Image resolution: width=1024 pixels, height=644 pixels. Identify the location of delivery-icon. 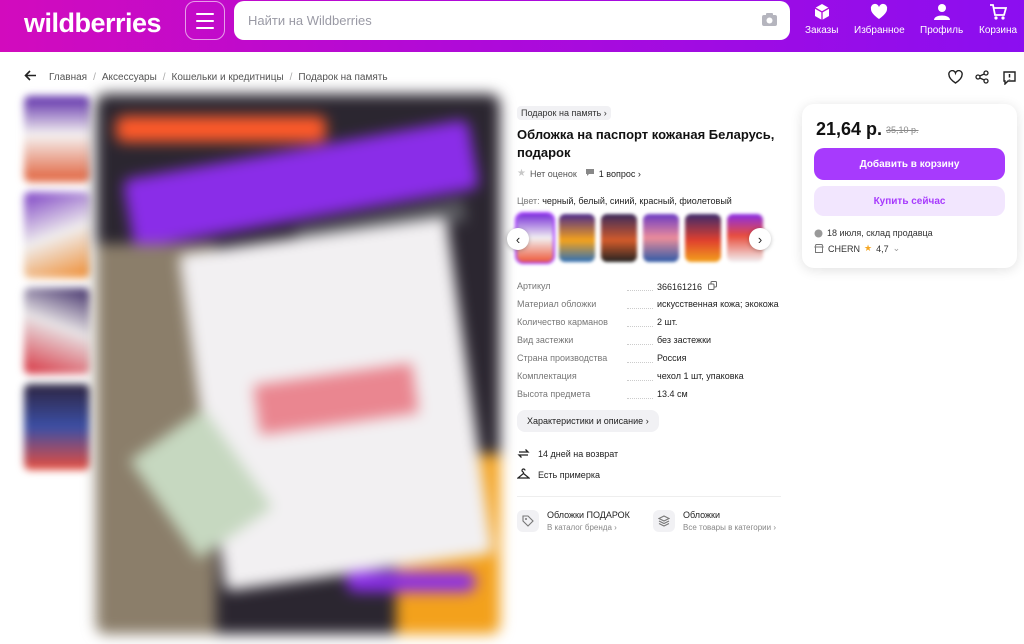
(818, 233).